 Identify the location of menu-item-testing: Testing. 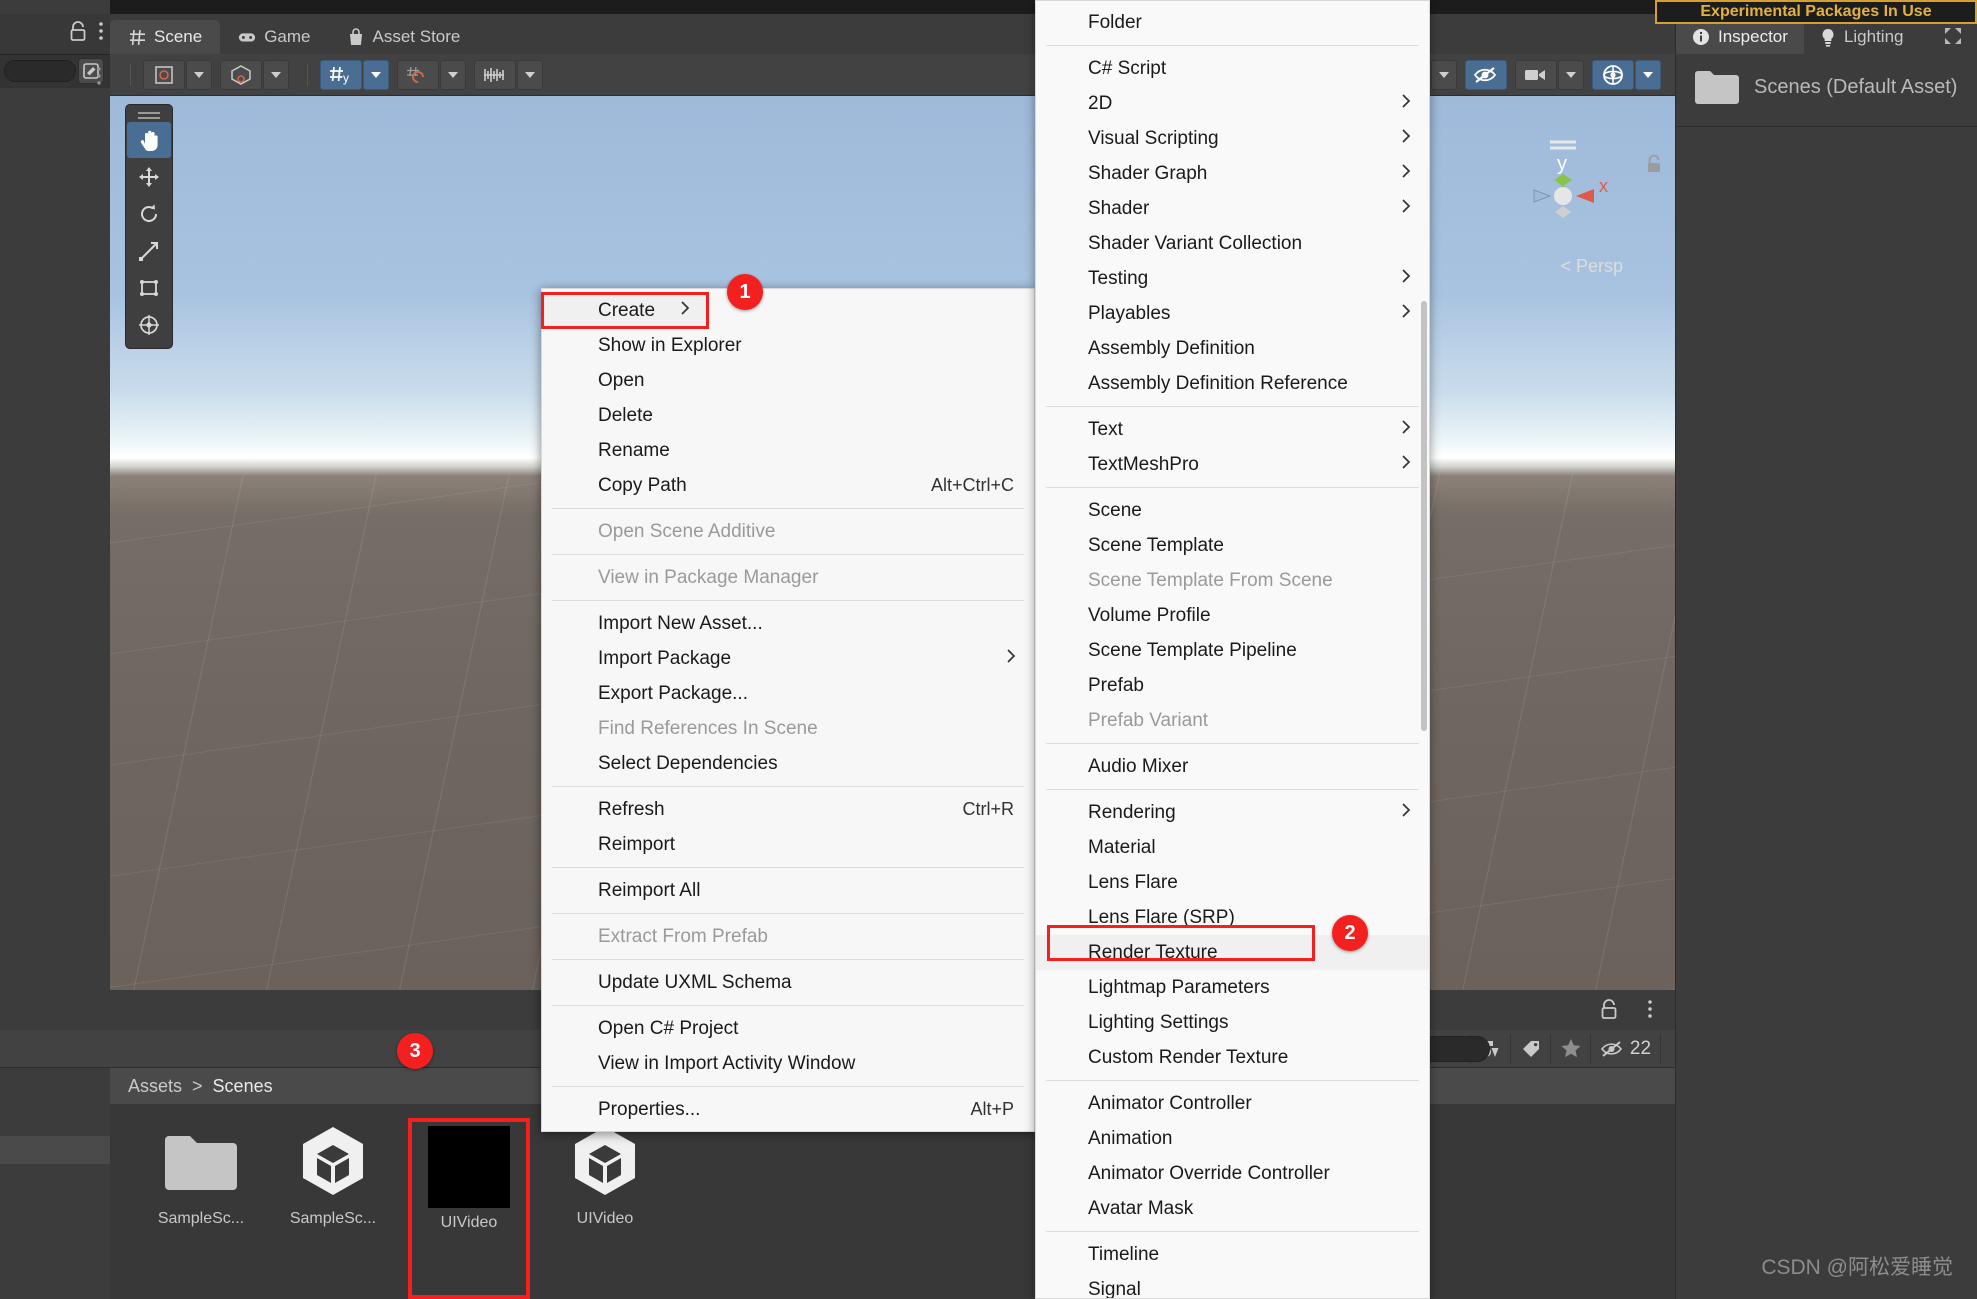
(1232, 278).